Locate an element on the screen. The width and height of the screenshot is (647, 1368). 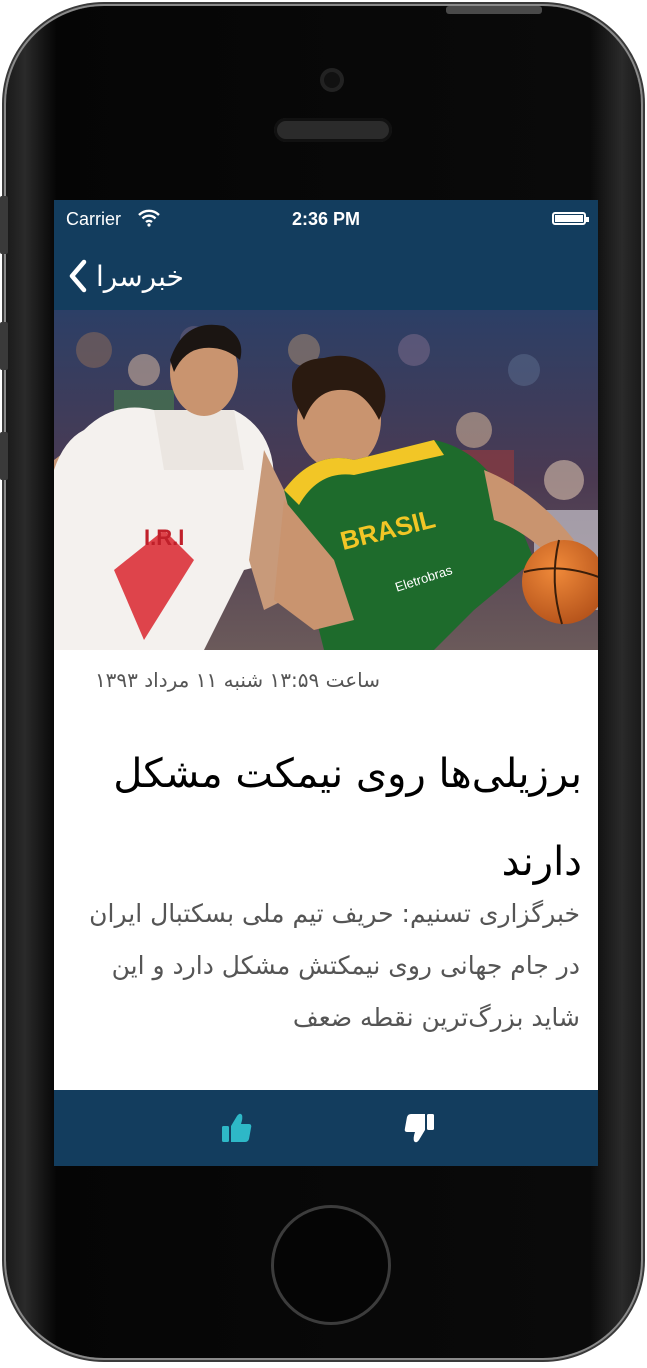
thumbs-down-icon is located at coordinates (419, 1128).